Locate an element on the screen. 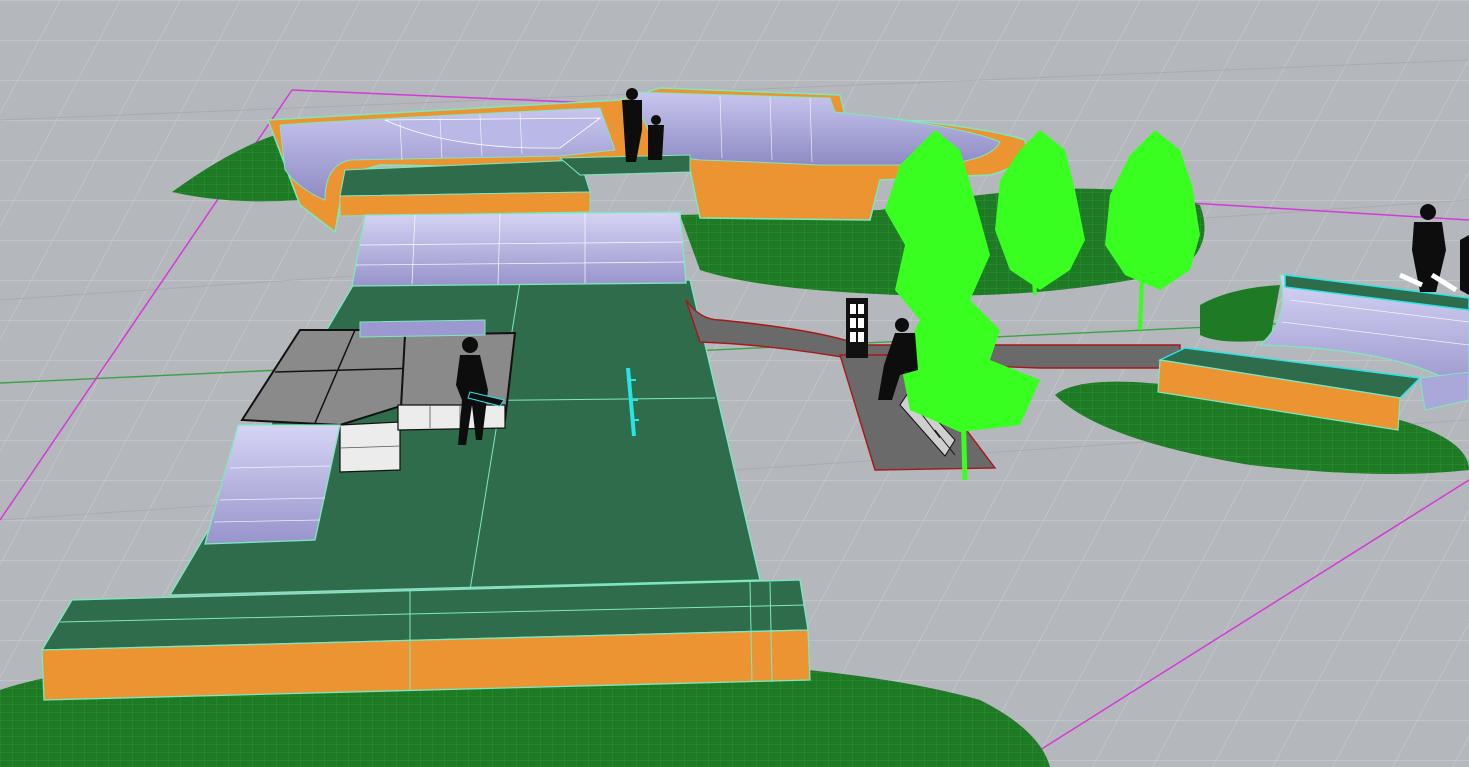 This screenshot has height=767, width=1469. flat-bank-back is located at coordinates (519, 249).